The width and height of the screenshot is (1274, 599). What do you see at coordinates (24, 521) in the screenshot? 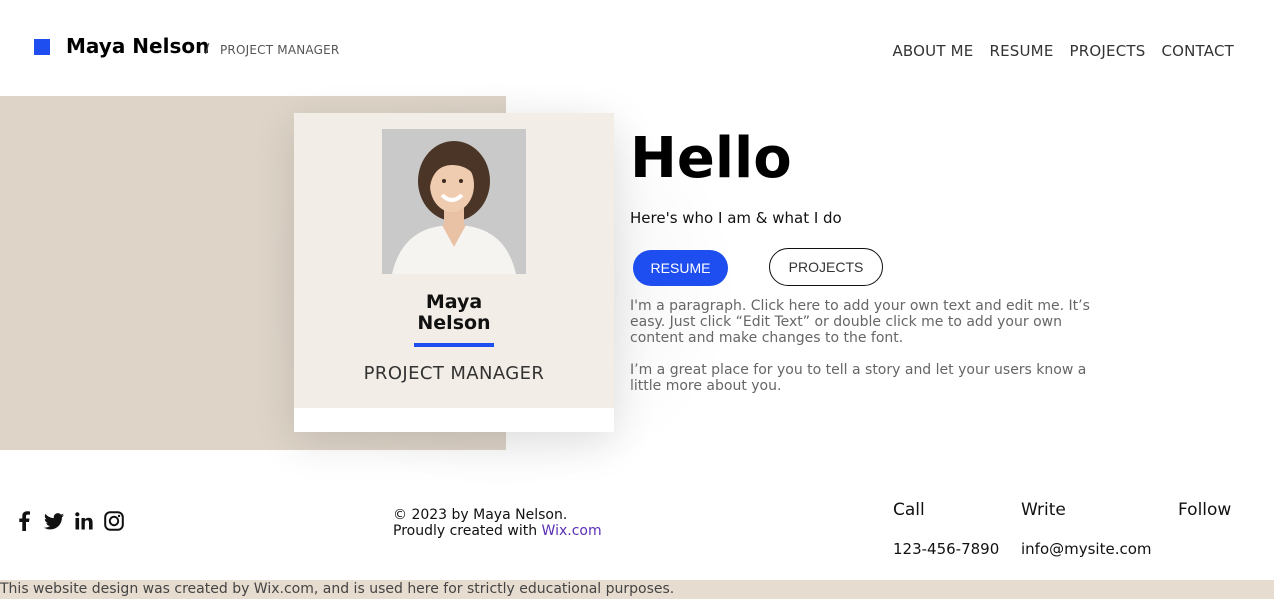
I see `facebook-icon` at bounding box center [24, 521].